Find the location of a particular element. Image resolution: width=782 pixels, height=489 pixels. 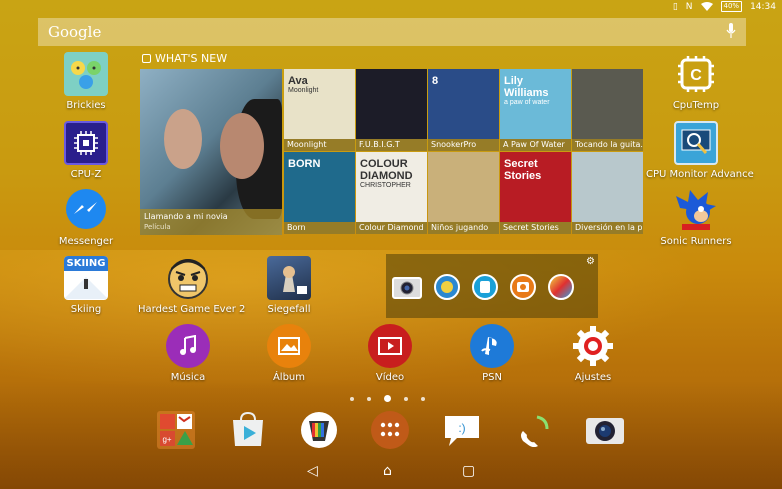

film-icon is located at coordinates (390, 346).